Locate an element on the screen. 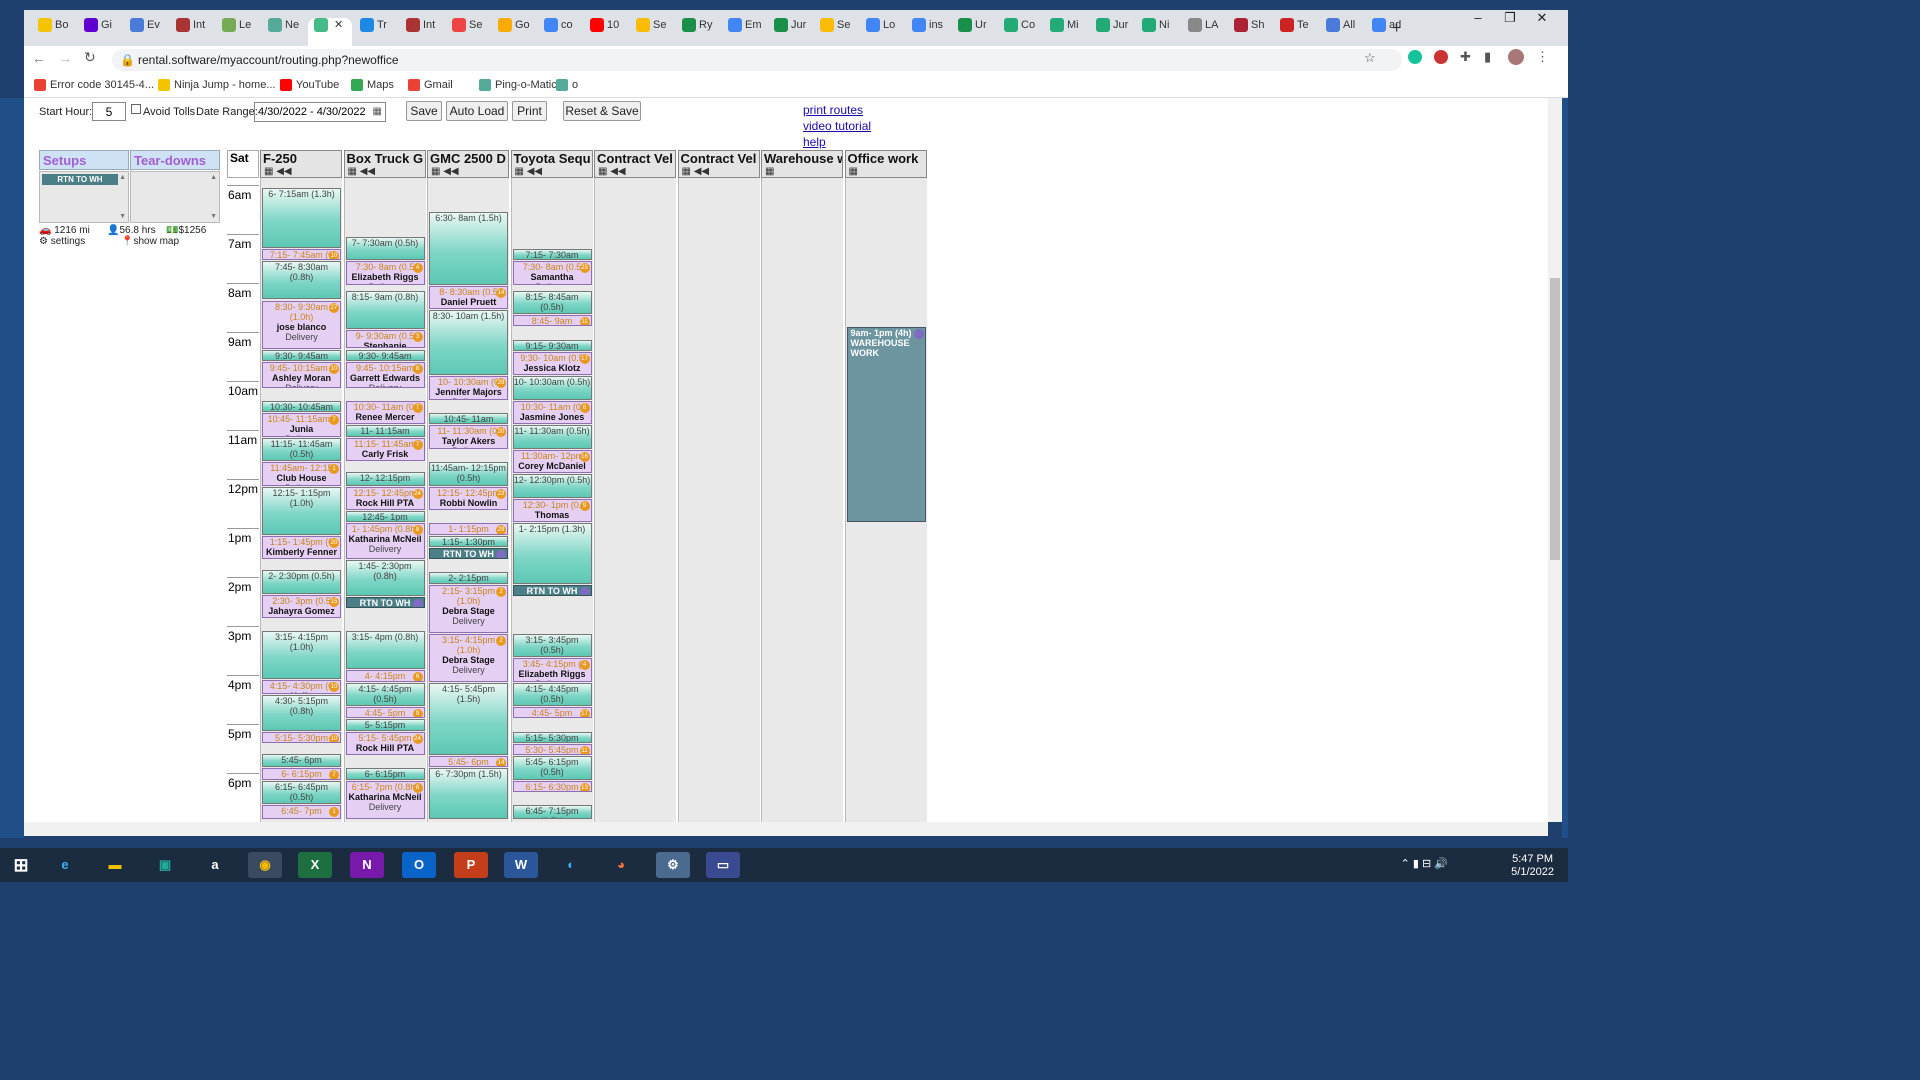 This screenshot has width=1920, height=1080. travel-block: 2- 2:15pm is located at coordinates (468, 578).